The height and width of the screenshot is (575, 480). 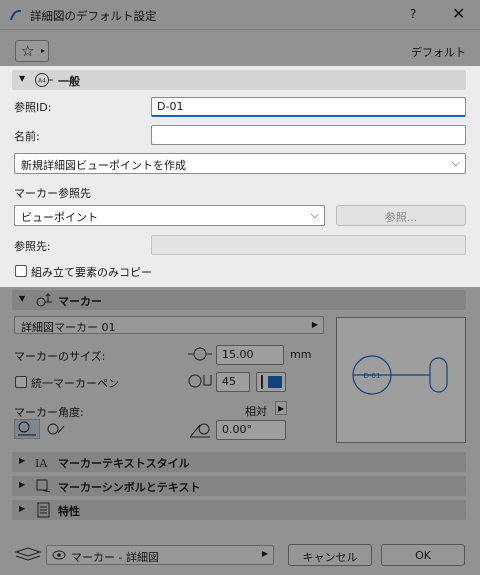 I want to click on angle-mode-arrow-icon: ▶, so click(x=281, y=408).